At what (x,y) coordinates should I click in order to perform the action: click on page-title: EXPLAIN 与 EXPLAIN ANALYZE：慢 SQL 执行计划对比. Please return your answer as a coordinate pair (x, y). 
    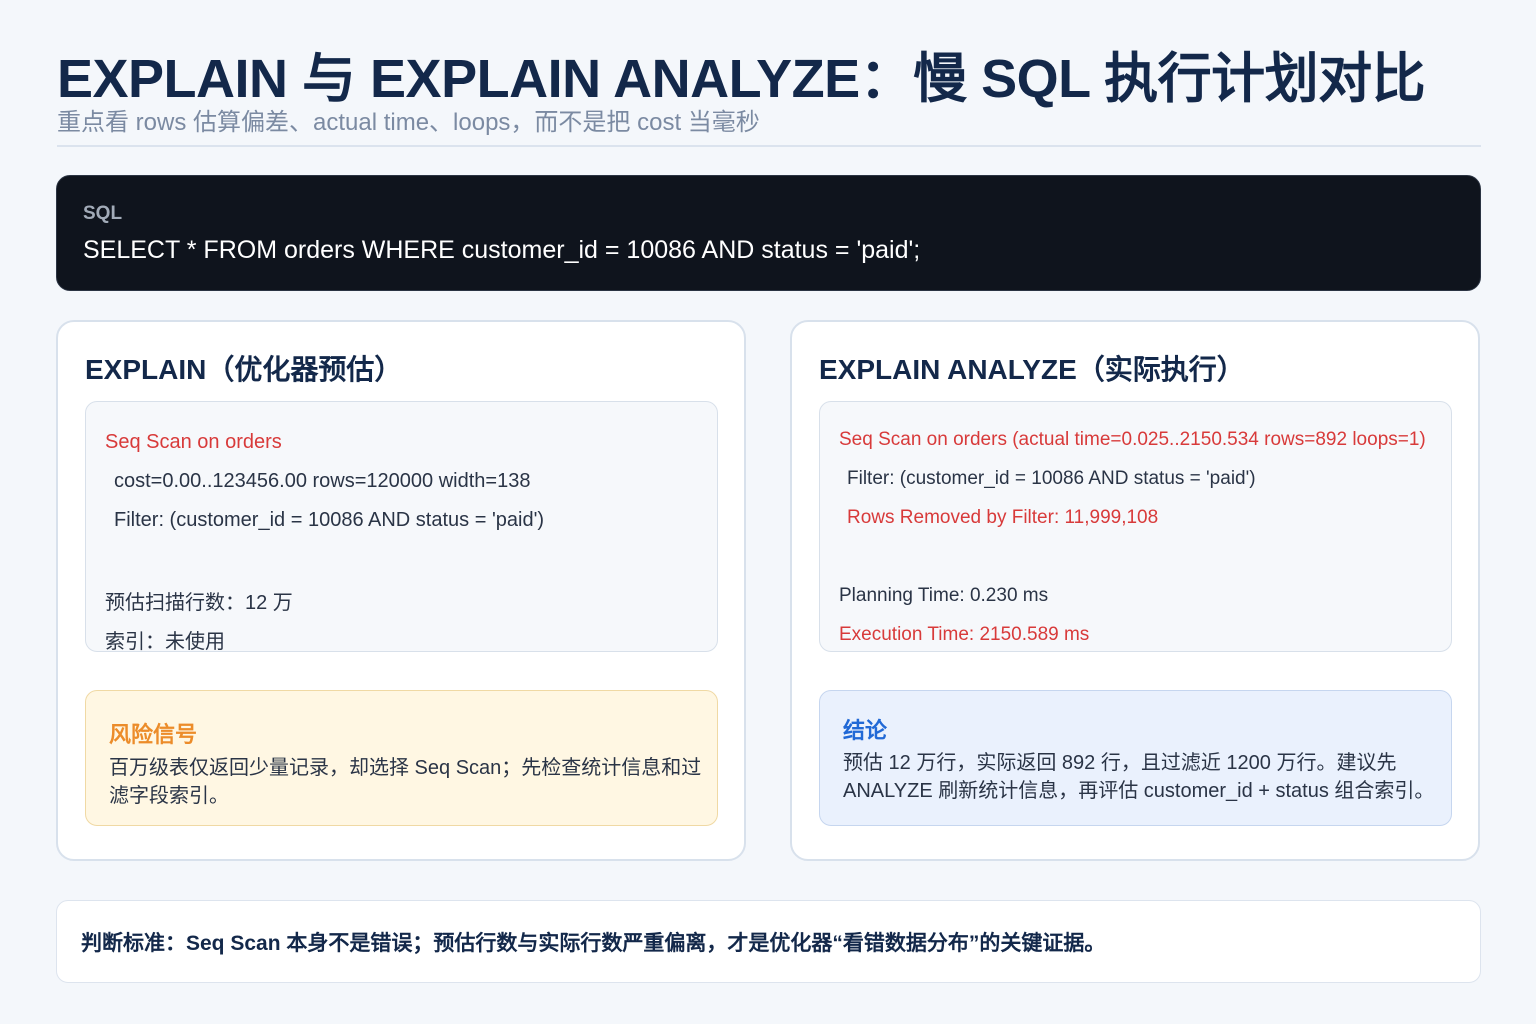
    Looking at the image, I should click on (741, 79).